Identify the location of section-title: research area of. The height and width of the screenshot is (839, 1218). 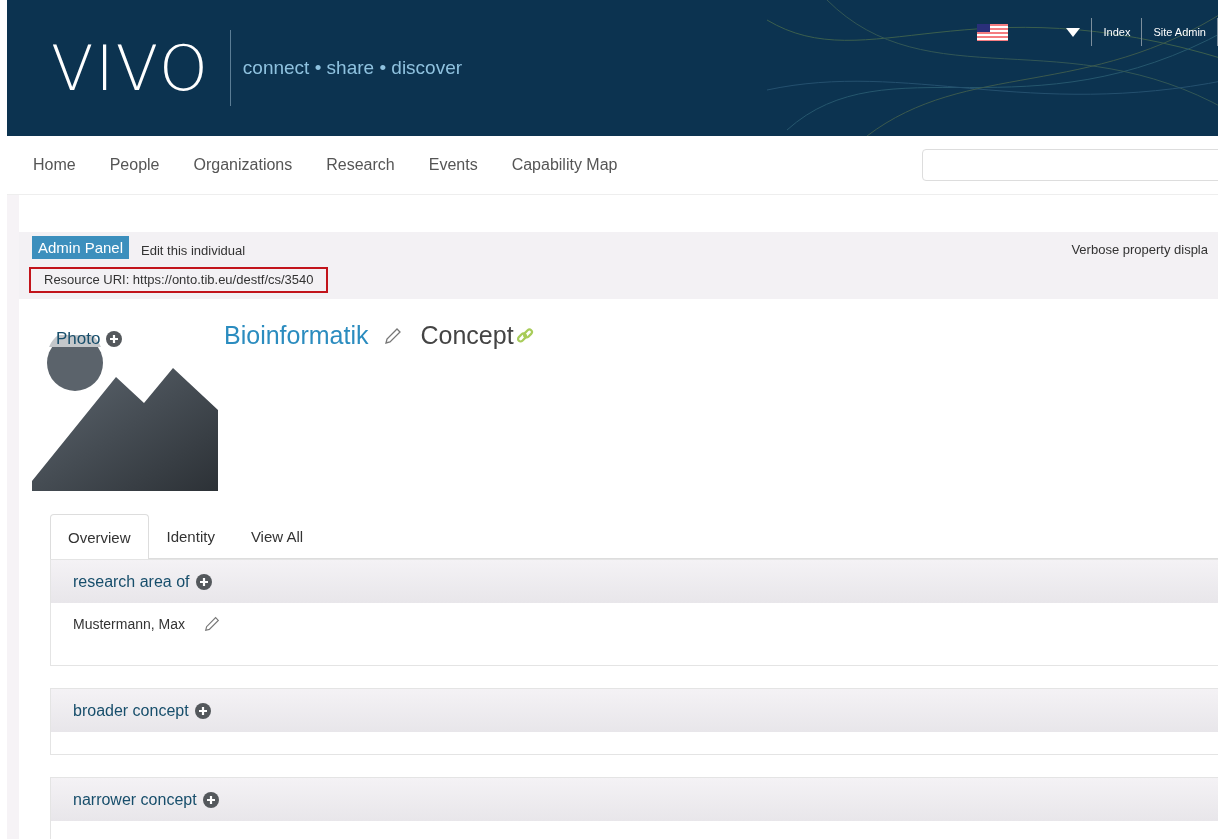
(131, 581).